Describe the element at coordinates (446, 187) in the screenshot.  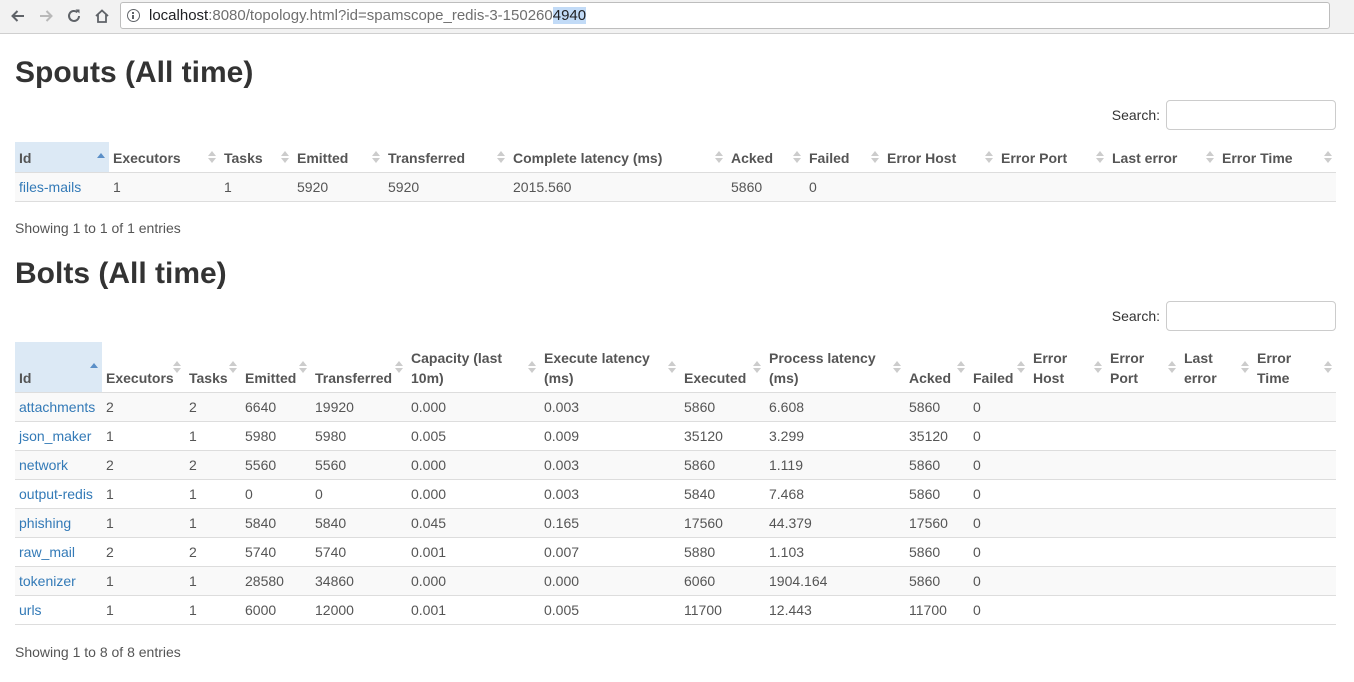
I see `spouts-cell-transferred: 5920` at that location.